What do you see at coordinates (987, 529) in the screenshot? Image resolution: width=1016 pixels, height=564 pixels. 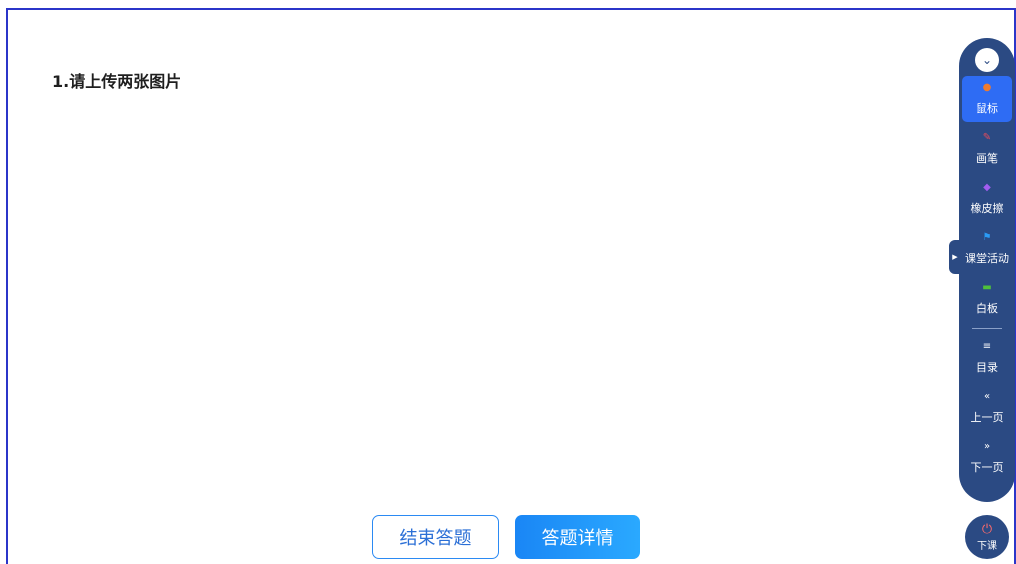 I see `power-icon: ⏻` at bounding box center [987, 529].